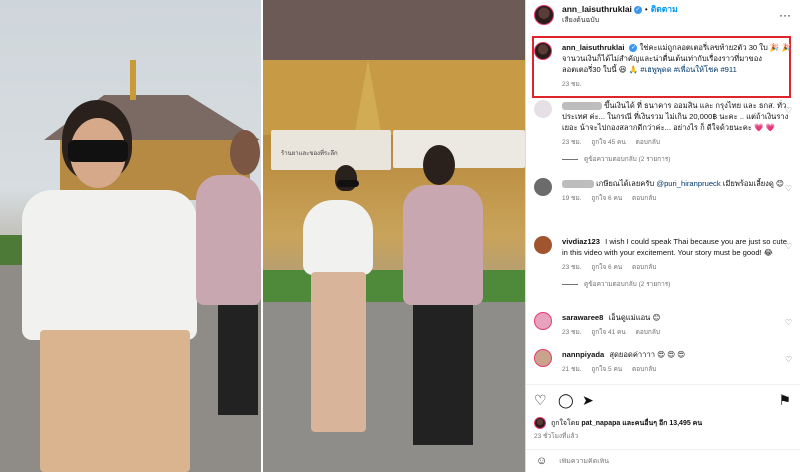 Image resolution: width=800 pixels, height=472 pixels. Describe the element at coordinates (581, 241) in the screenshot. I see `comment-username: vivdiaz123` at that location.